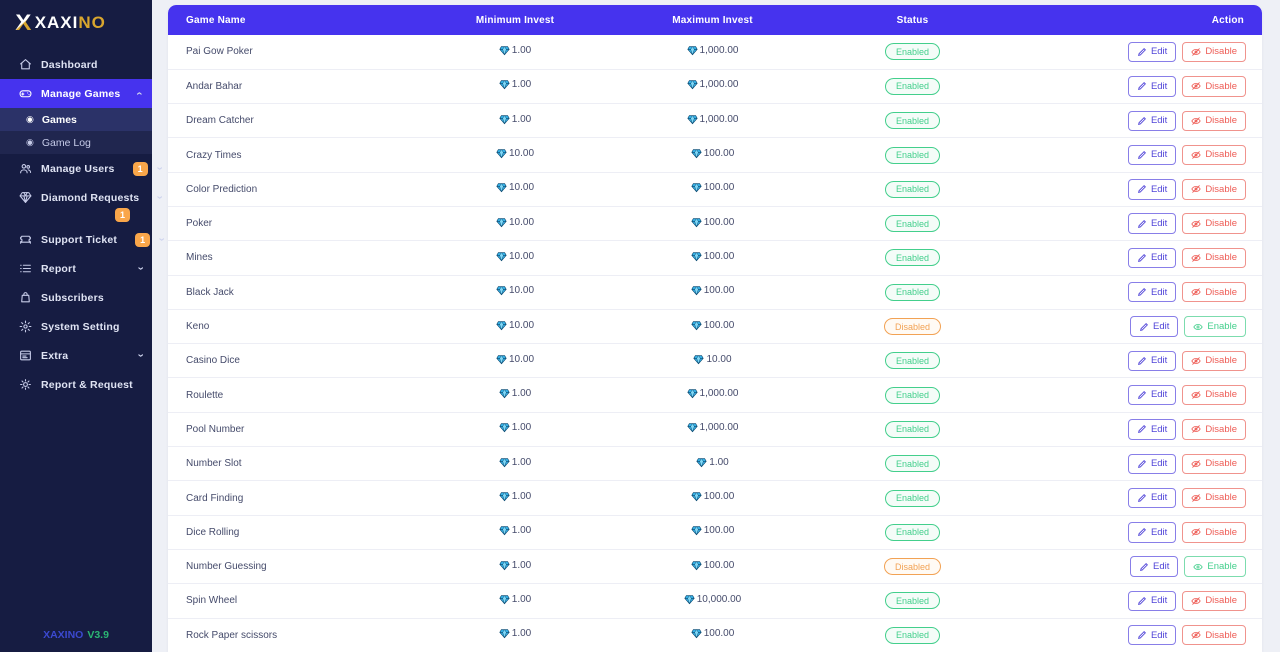 This screenshot has height=652, width=1280. I want to click on status-cell: Disabled, so click(912, 327).